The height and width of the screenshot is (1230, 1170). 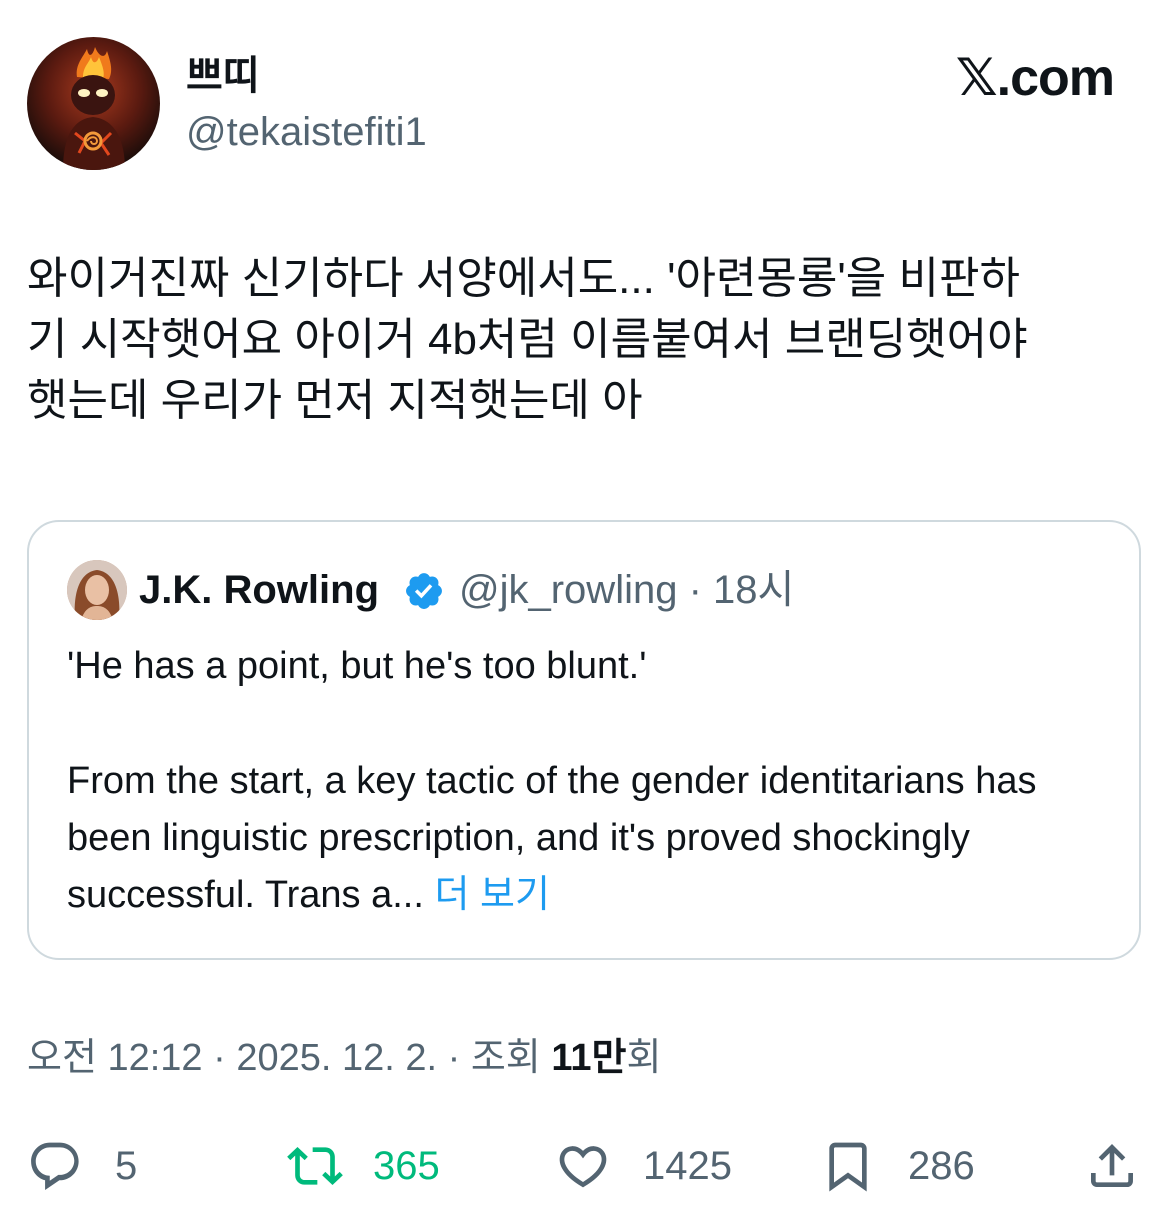 What do you see at coordinates (406, 1166) in the screenshot?
I see `retweet-count: 365` at bounding box center [406, 1166].